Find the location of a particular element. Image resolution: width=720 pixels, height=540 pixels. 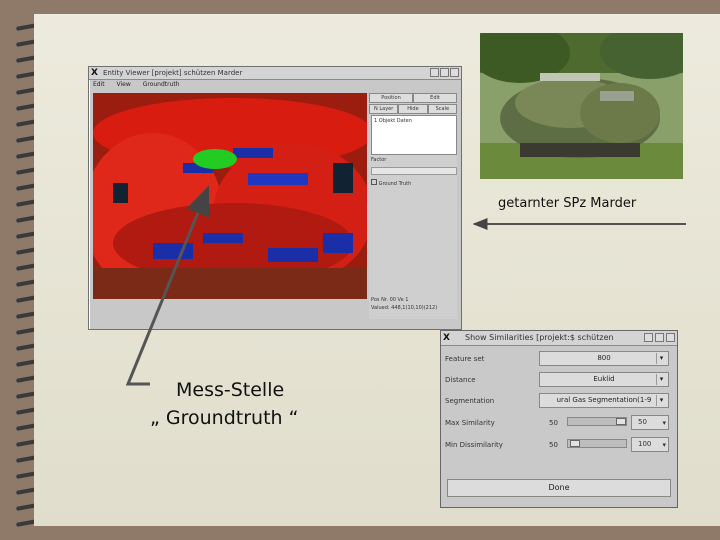

segmented-tank-image is located at coordinates (230, 196).